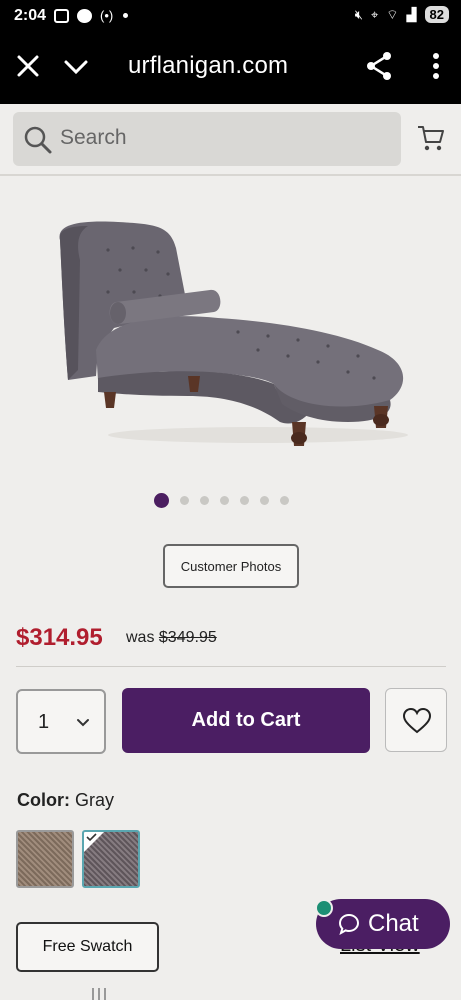 This screenshot has height=1000, width=461. I want to click on search-bar-container: Search, so click(230, 140).